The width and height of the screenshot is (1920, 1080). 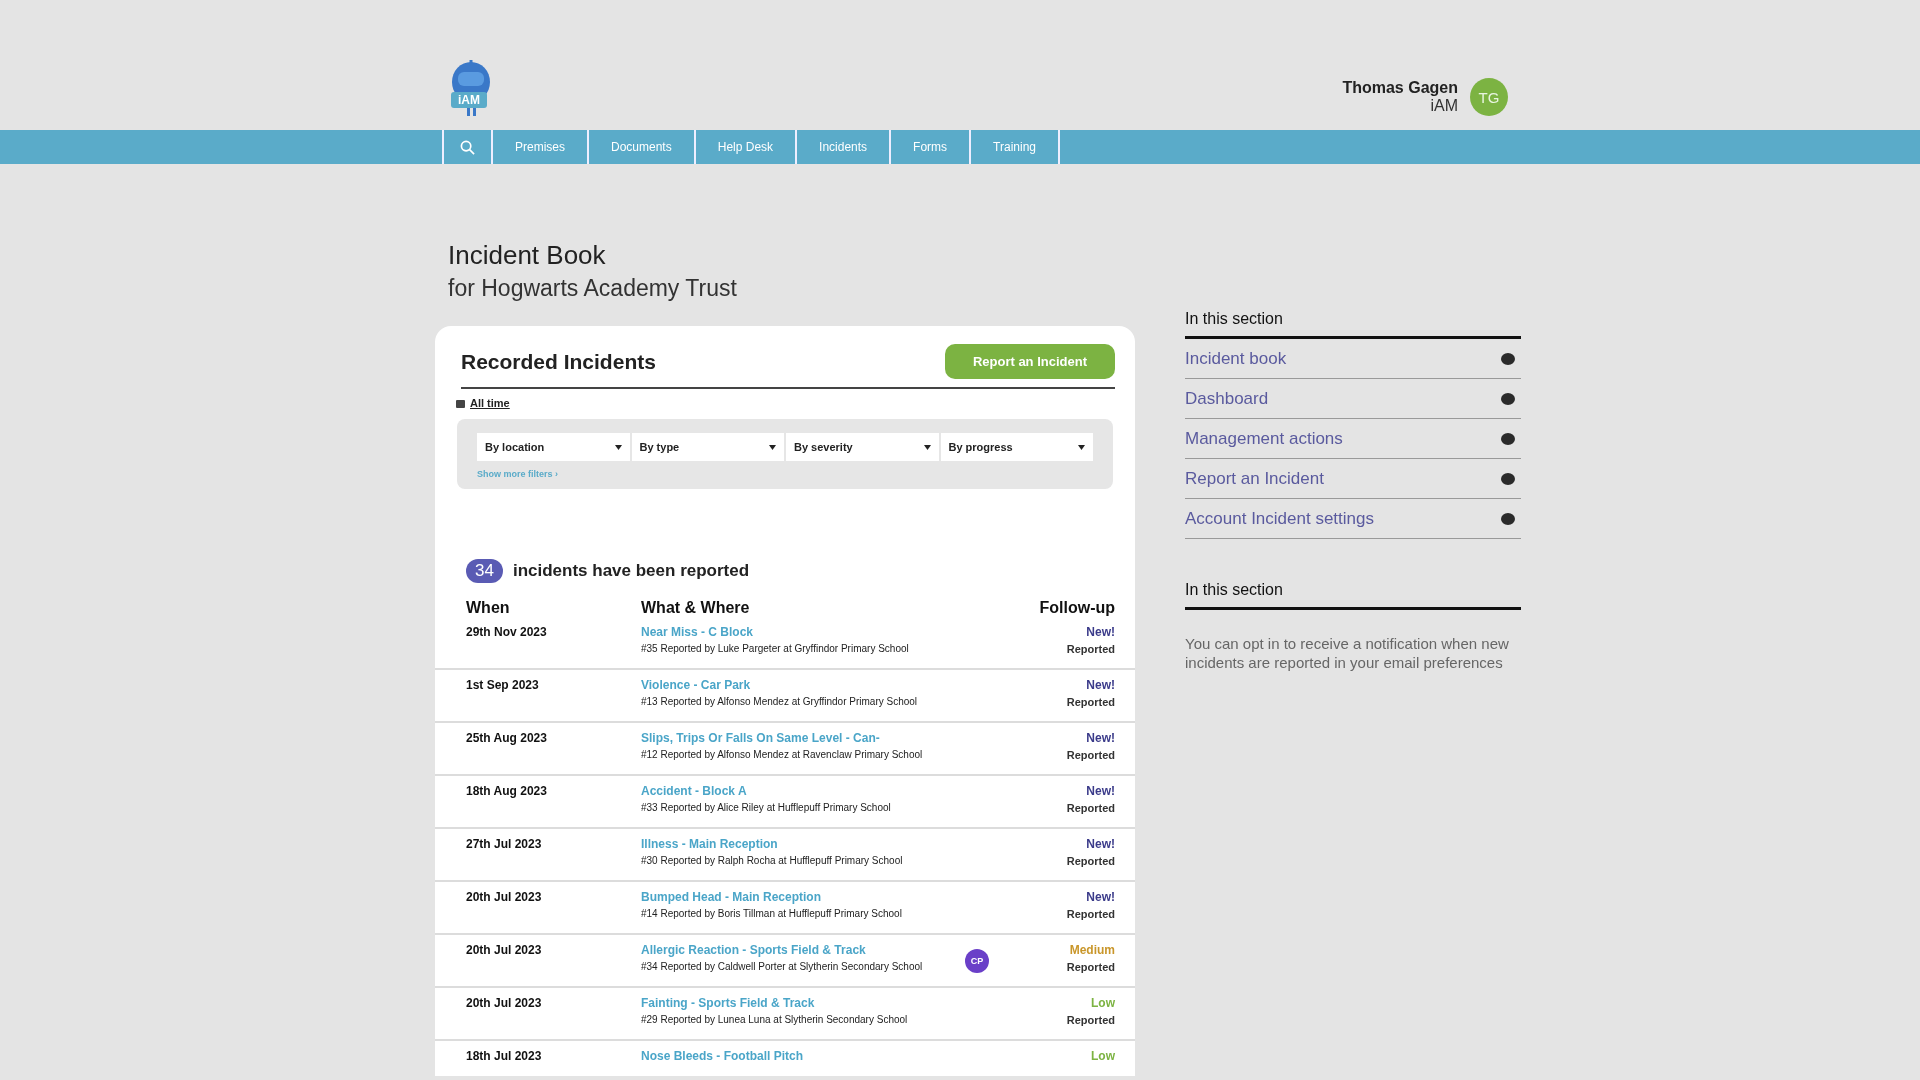 What do you see at coordinates (503, 686) in the screenshot?
I see `incident-date: 1st Sep 2023` at bounding box center [503, 686].